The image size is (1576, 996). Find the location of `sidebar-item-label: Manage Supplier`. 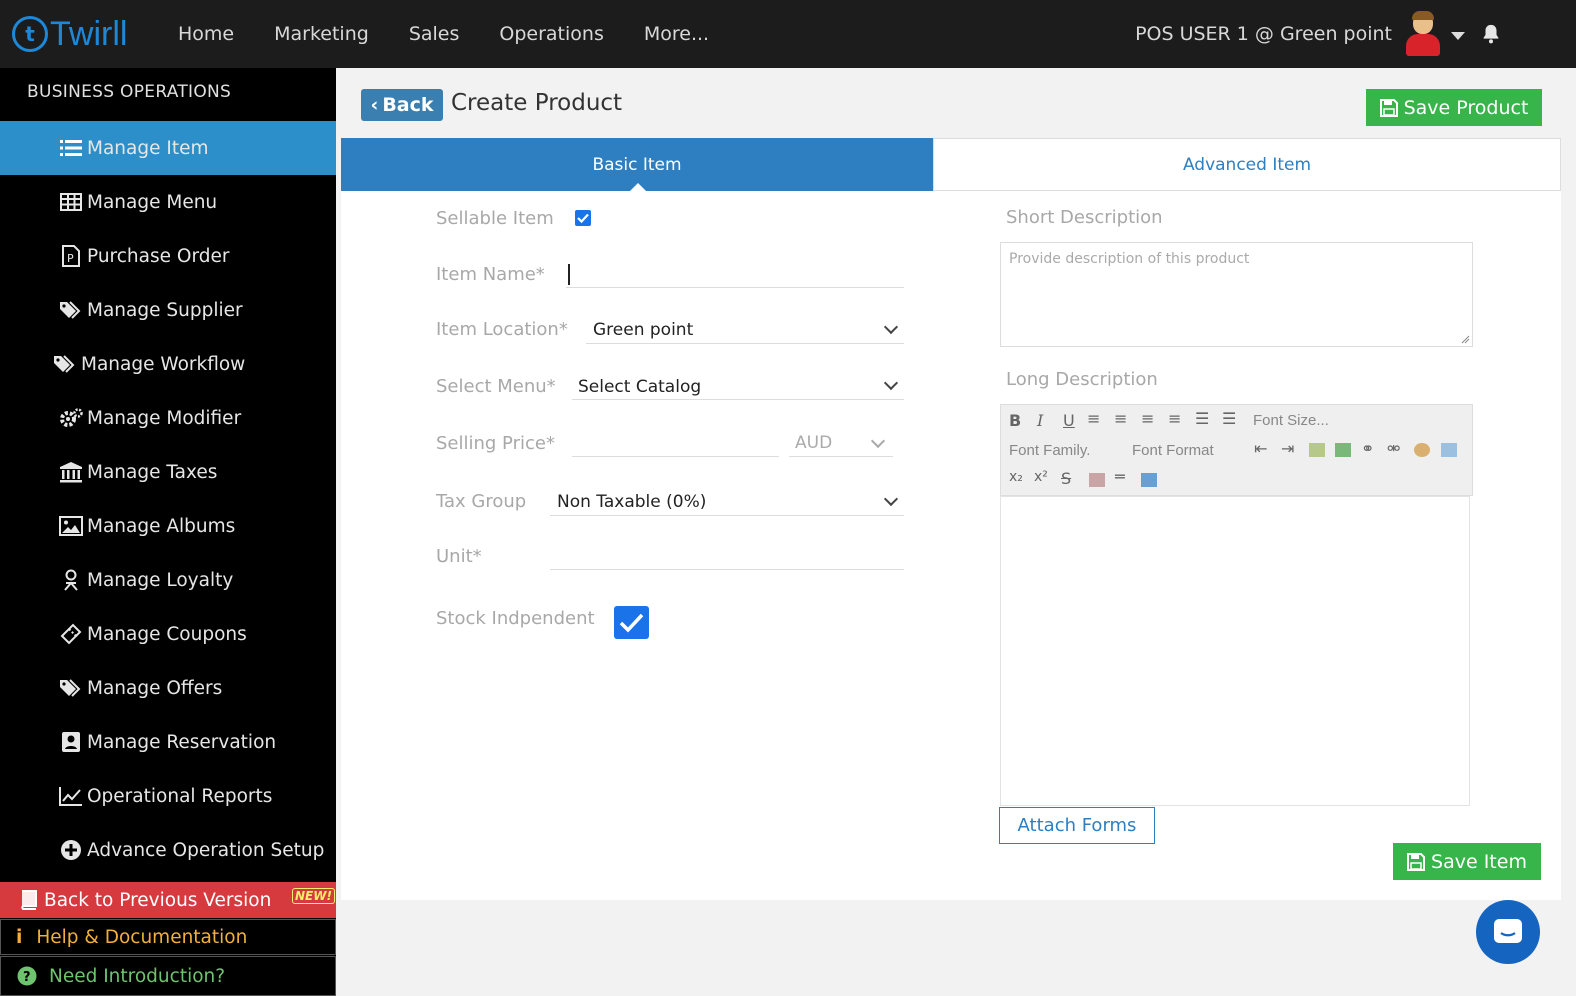

sidebar-item-label: Manage Supplier is located at coordinates (165, 310).